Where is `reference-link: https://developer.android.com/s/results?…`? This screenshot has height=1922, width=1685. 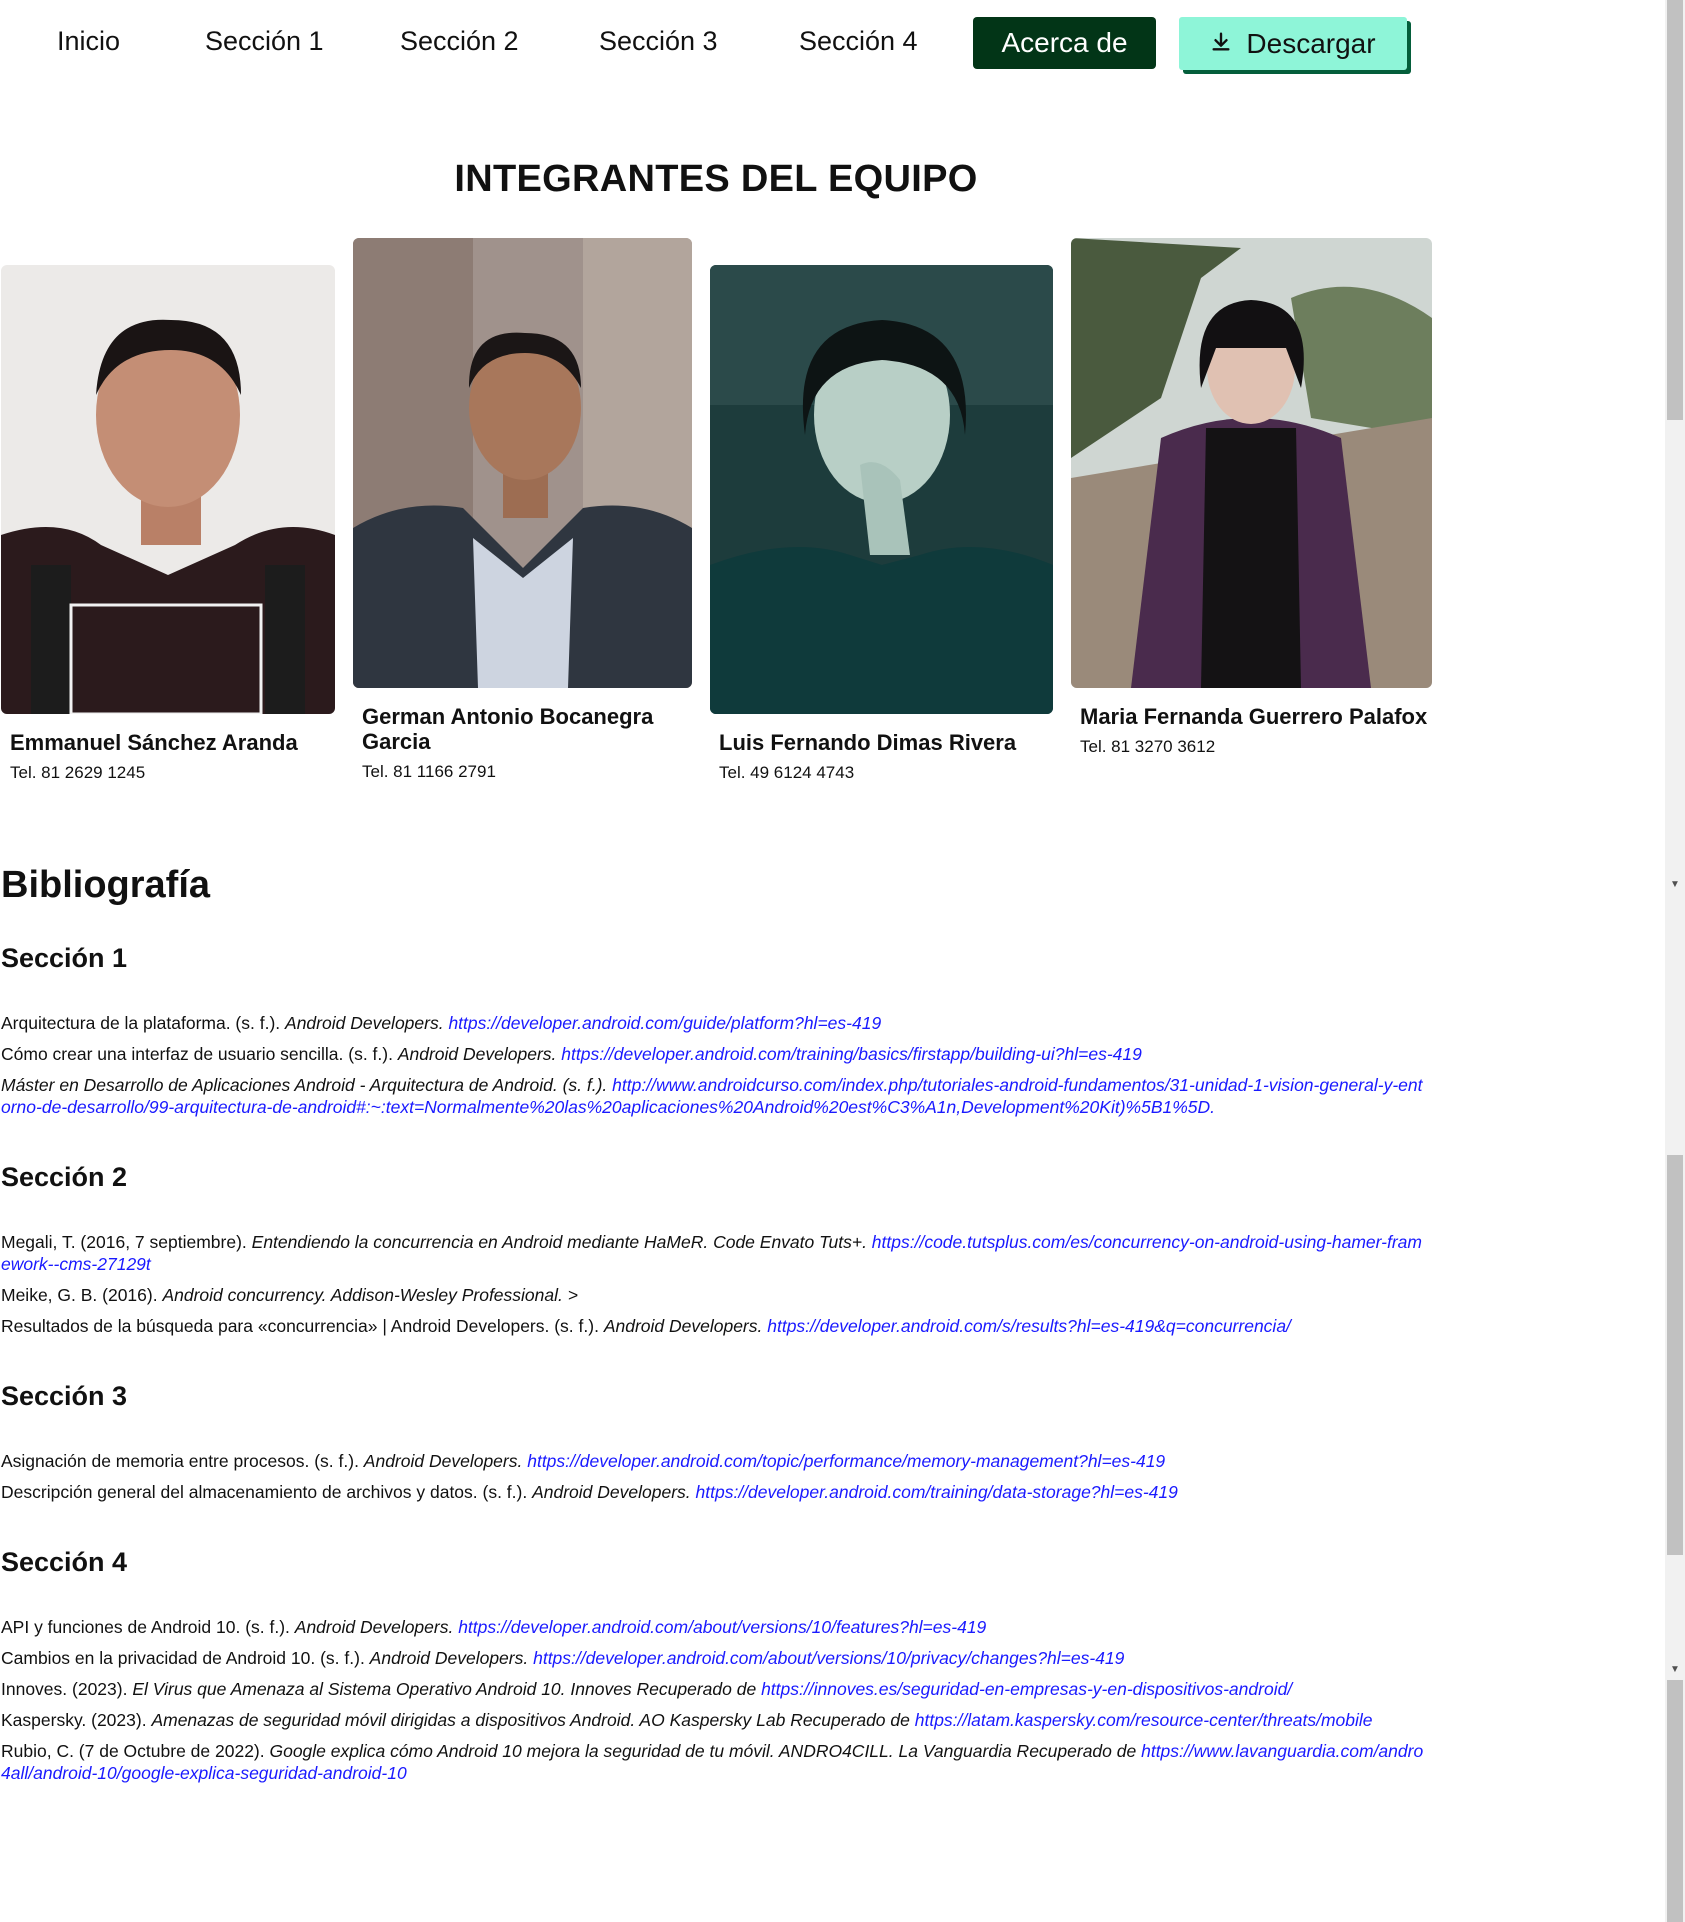 reference-link: https://developer.android.com/s/results?… is located at coordinates (1029, 1326).